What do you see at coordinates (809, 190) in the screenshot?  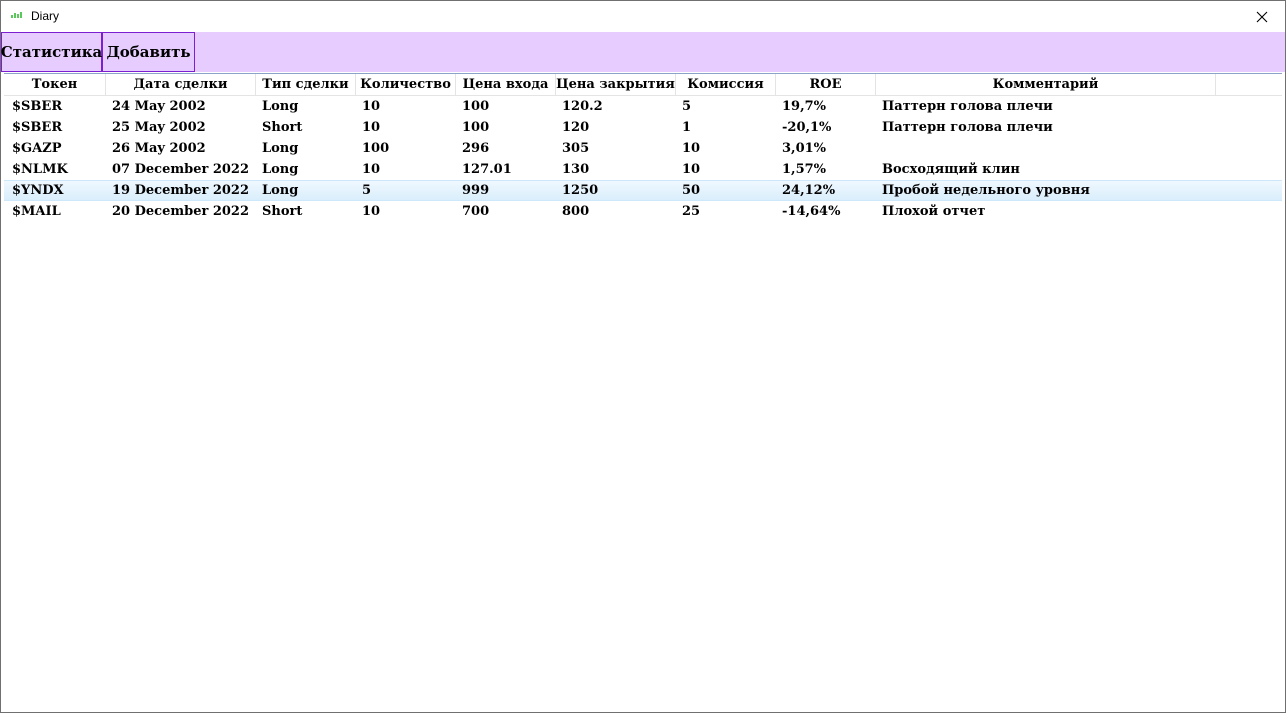 I see `cell-roe: 24,12%` at bounding box center [809, 190].